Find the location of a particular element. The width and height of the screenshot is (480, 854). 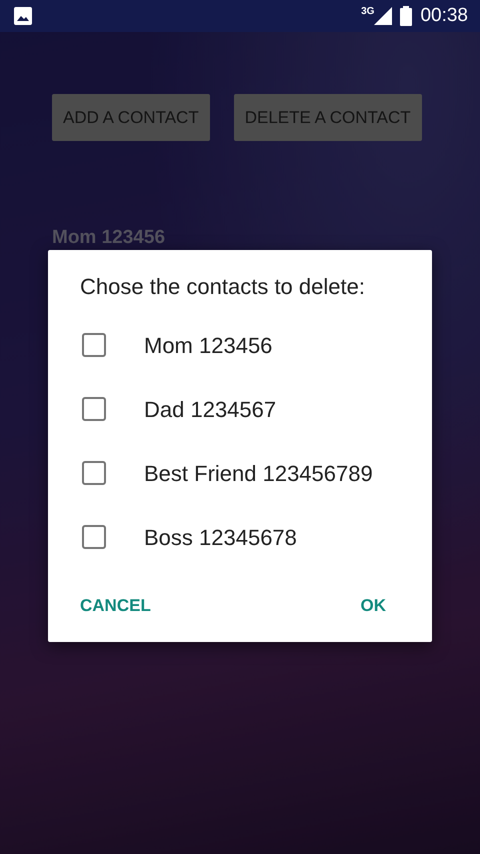

option-label: Mom 123456 is located at coordinates (208, 346).